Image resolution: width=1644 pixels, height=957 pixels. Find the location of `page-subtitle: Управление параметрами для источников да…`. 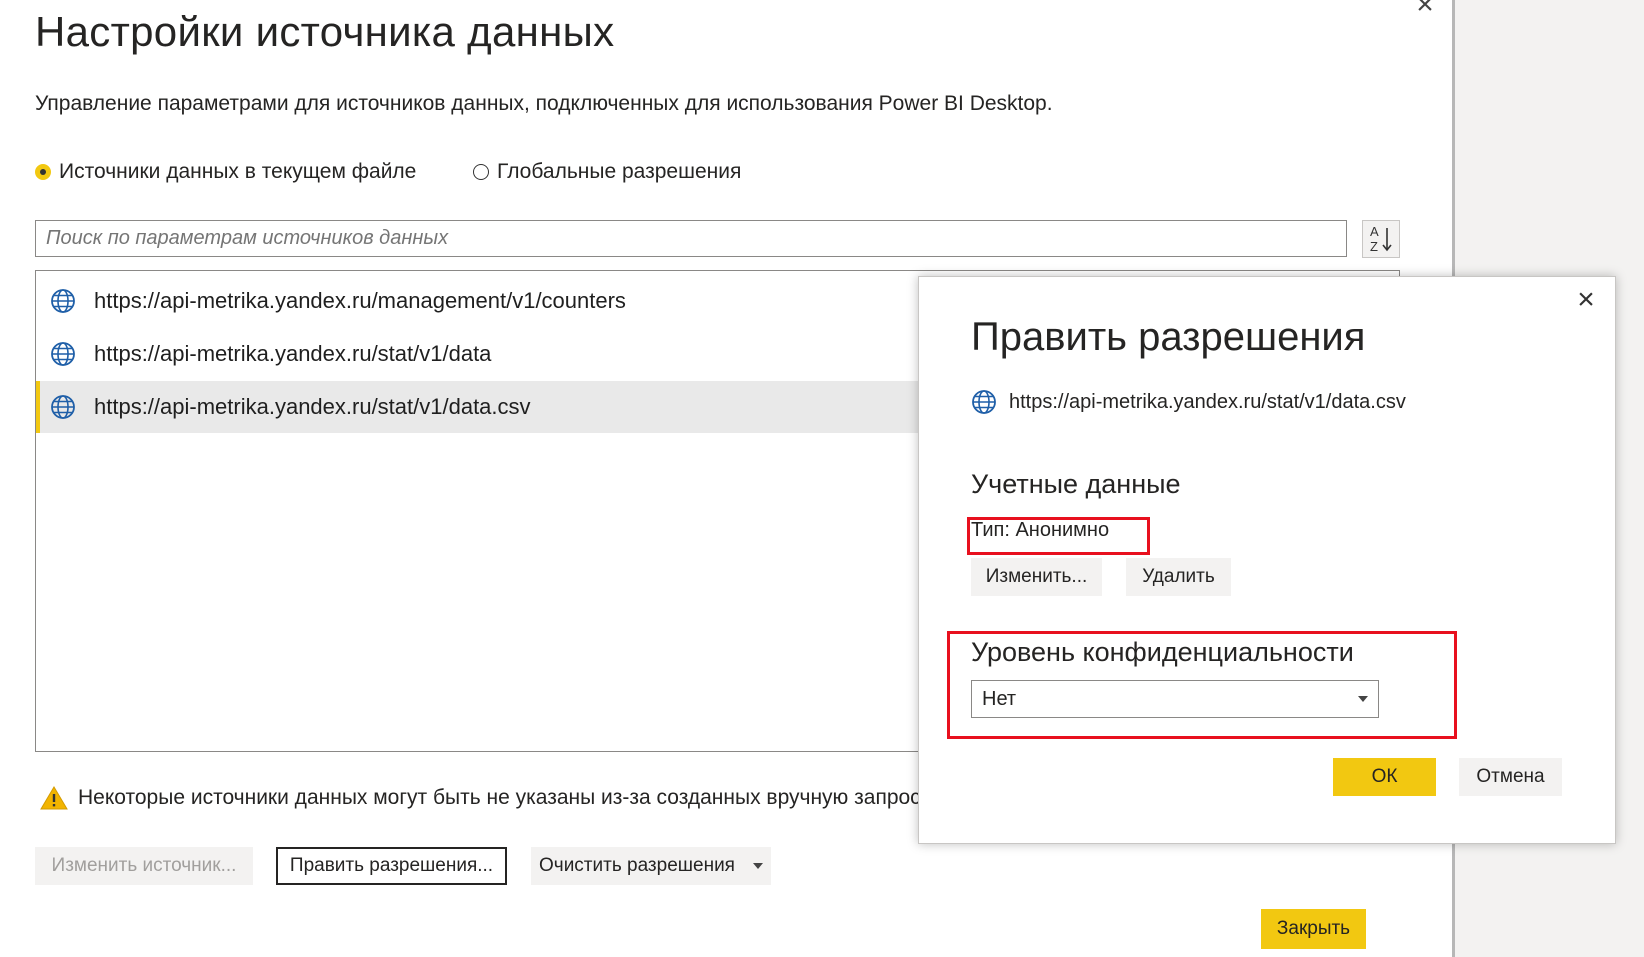

page-subtitle: Управление параметрами для источников да… is located at coordinates (544, 103).